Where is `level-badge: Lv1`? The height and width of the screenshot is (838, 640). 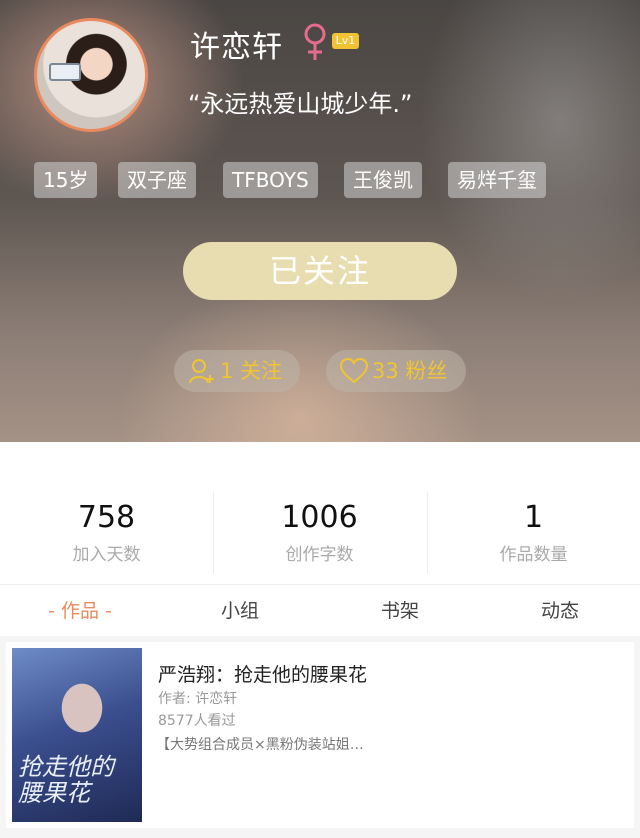 level-badge: Lv1 is located at coordinates (345, 41).